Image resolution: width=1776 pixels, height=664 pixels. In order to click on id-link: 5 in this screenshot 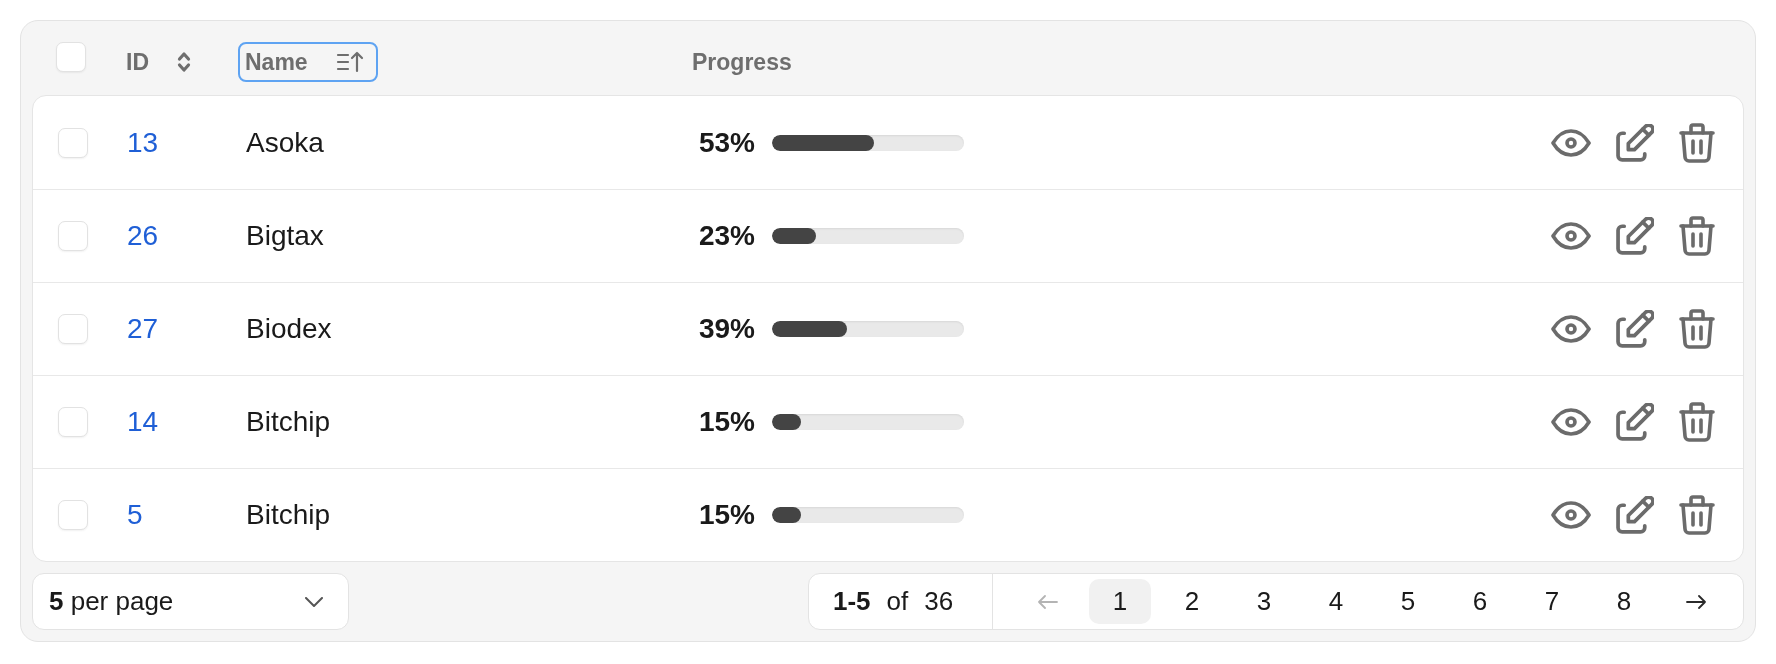, I will do `click(135, 514)`.